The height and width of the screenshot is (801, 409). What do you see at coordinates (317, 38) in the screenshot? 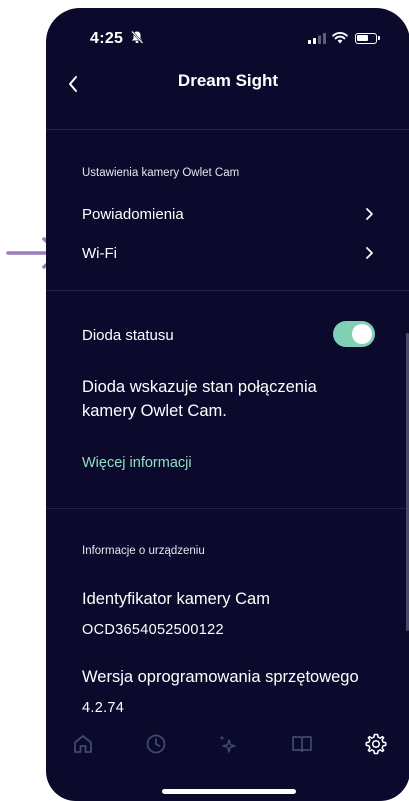
I see `cellular-signal-icon` at bounding box center [317, 38].